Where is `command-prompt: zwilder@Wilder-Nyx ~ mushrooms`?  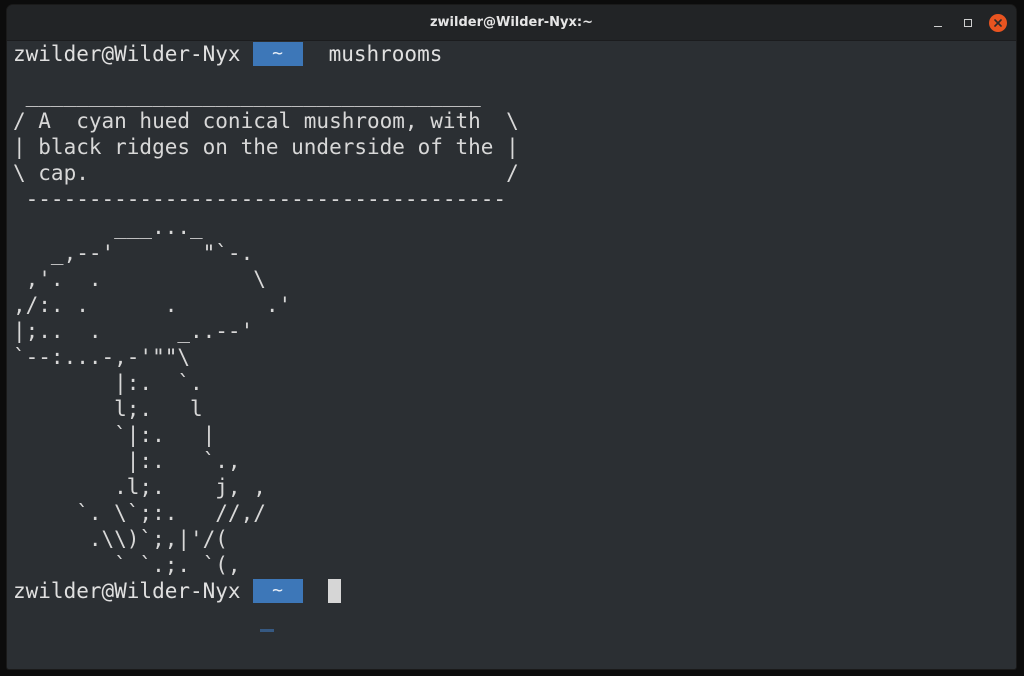 command-prompt: zwilder@Wilder-Nyx ~ mushrooms is located at coordinates (514, 53).